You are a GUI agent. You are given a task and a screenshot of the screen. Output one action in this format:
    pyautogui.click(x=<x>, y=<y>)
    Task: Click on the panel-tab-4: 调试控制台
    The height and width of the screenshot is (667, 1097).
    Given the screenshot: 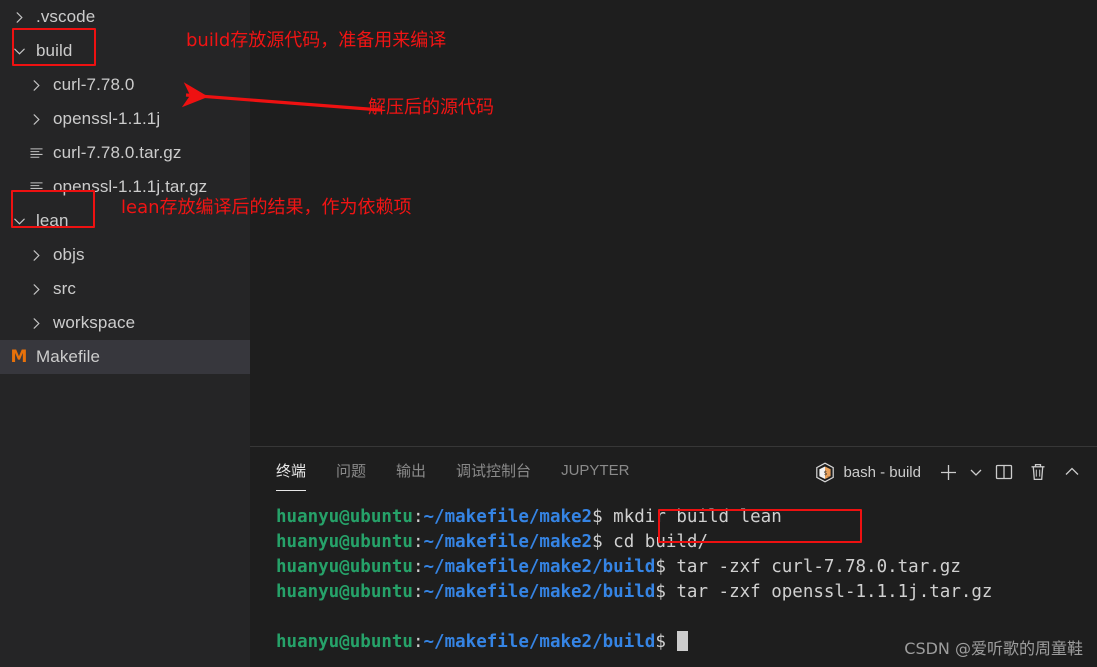 What is the action you would take?
    pyautogui.click(x=493, y=472)
    